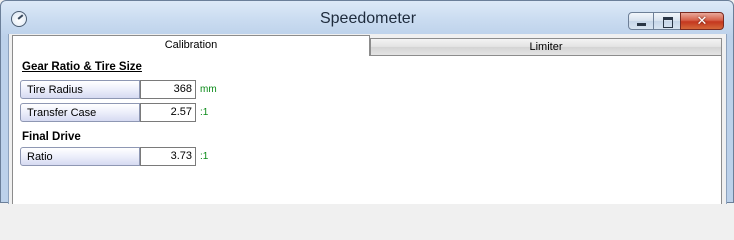  What do you see at coordinates (546, 47) in the screenshot?
I see `tab-limiter: Limiter` at bounding box center [546, 47].